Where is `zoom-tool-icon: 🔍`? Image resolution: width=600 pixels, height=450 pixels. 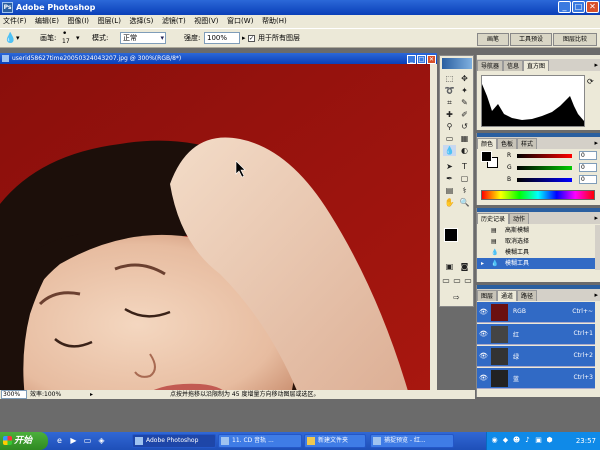 zoom-tool-icon: 🔍 is located at coordinates (464, 202).